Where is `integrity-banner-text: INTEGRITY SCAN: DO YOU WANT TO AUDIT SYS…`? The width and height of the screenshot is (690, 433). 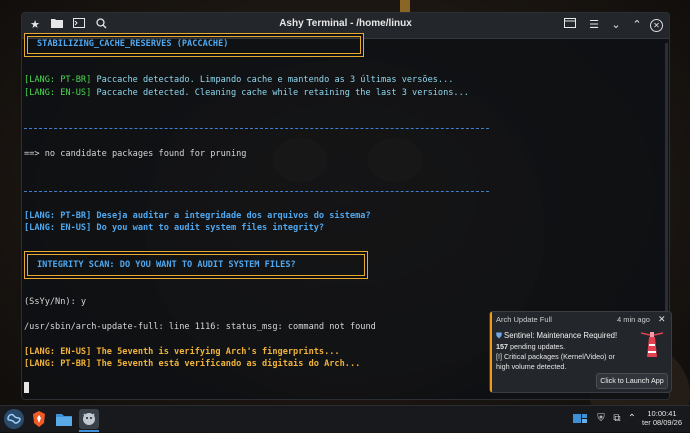
integrity-banner-text: INTEGRITY SCAN: DO YOU WANT TO AUDIT SYS… is located at coordinates (166, 265).